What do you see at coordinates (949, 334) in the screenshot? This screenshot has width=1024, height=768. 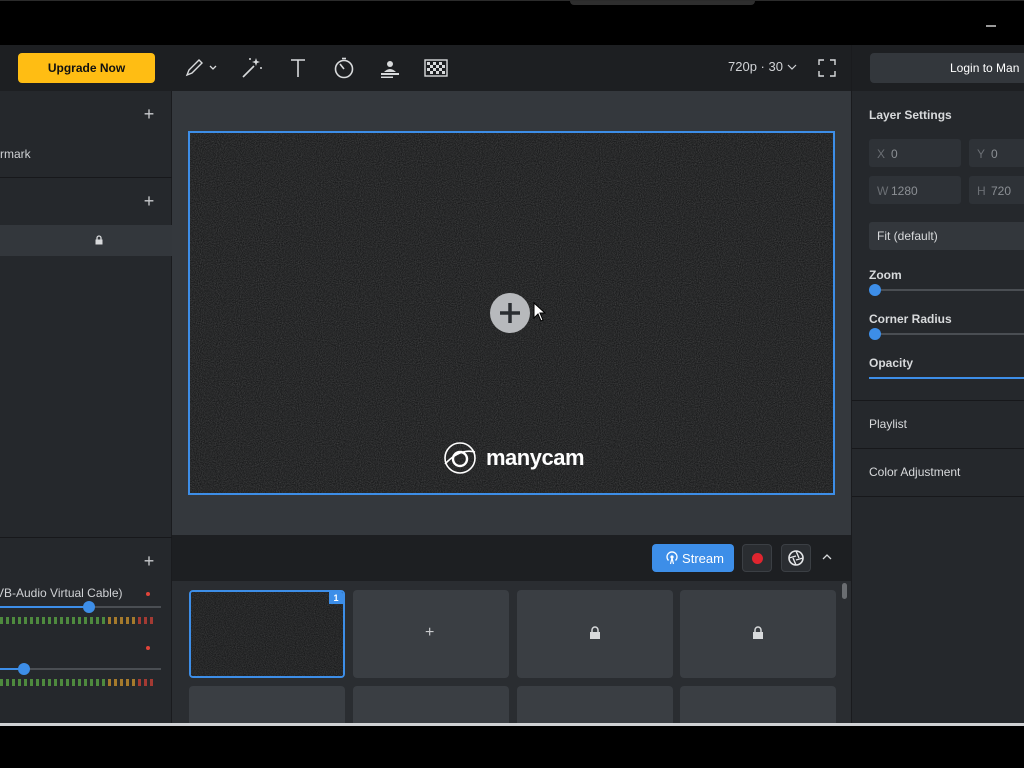 I see `corner-radius-slider-track` at bounding box center [949, 334].